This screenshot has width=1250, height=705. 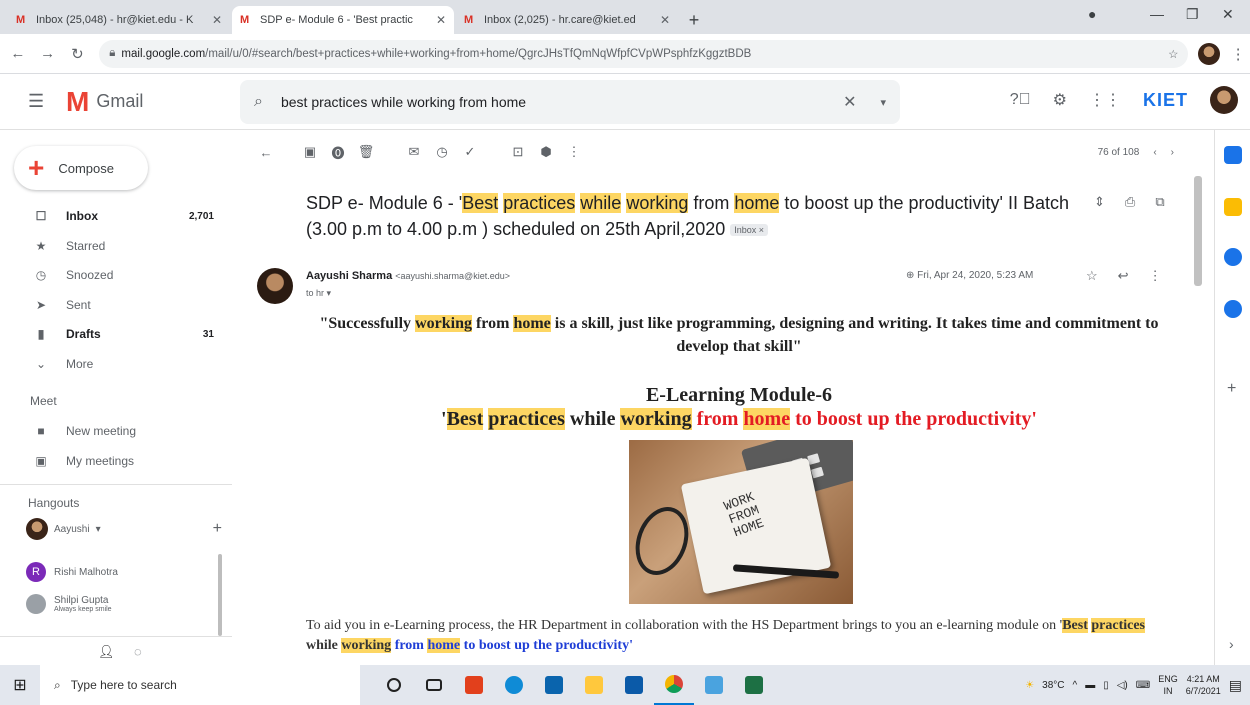 What do you see at coordinates (258, 102) in the screenshot?
I see `search-icon: ⌕` at bounding box center [258, 102].